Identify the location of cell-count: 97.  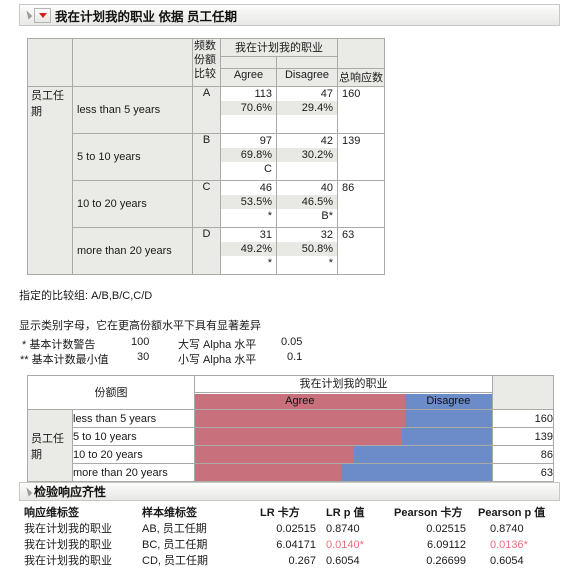
(265, 141).